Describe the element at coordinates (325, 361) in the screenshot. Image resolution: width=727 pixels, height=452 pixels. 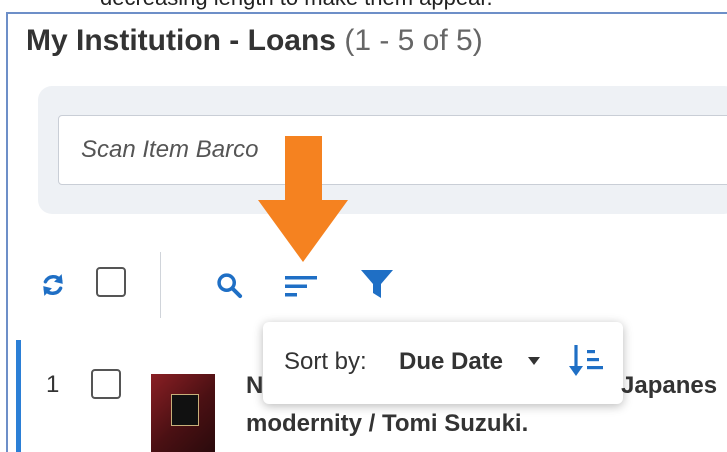
I see `sort-by-label: Sort by:` at that location.